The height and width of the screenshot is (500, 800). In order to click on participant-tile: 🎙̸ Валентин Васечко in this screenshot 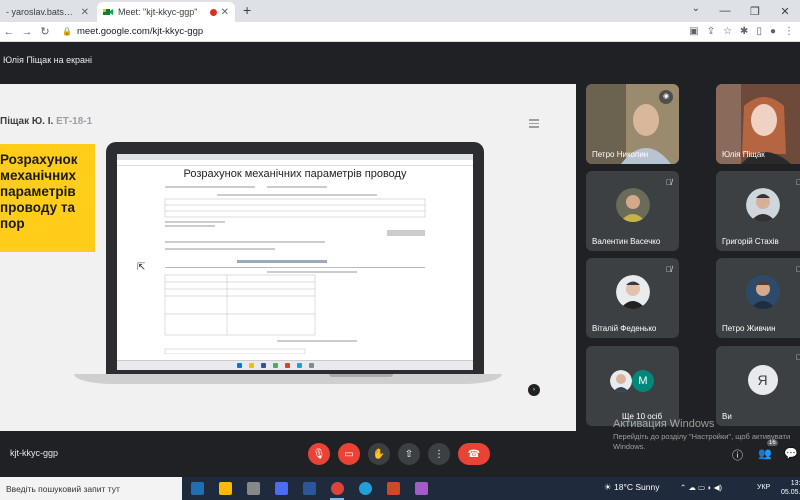, I will do `click(632, 211)`.